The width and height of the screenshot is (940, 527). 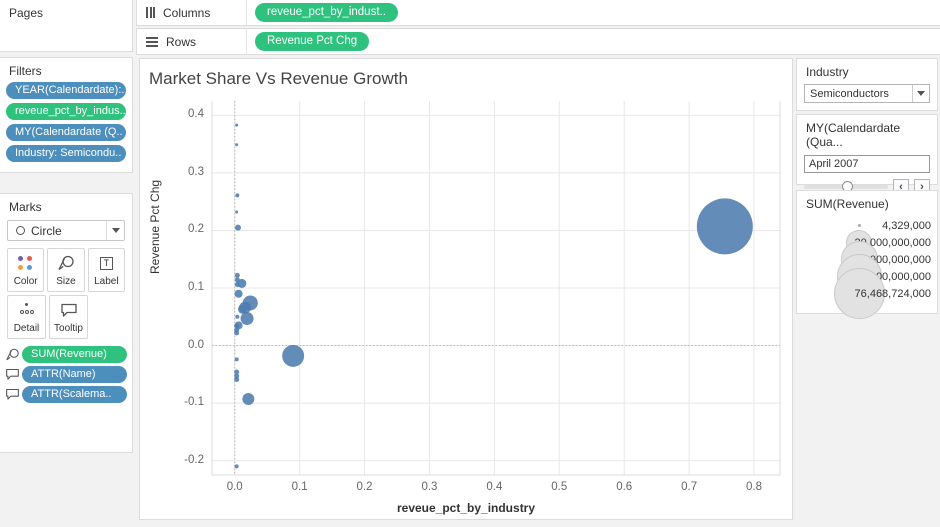 I want to click on size-legend-row: 76,468,724,000, so click(x=867, y=293).